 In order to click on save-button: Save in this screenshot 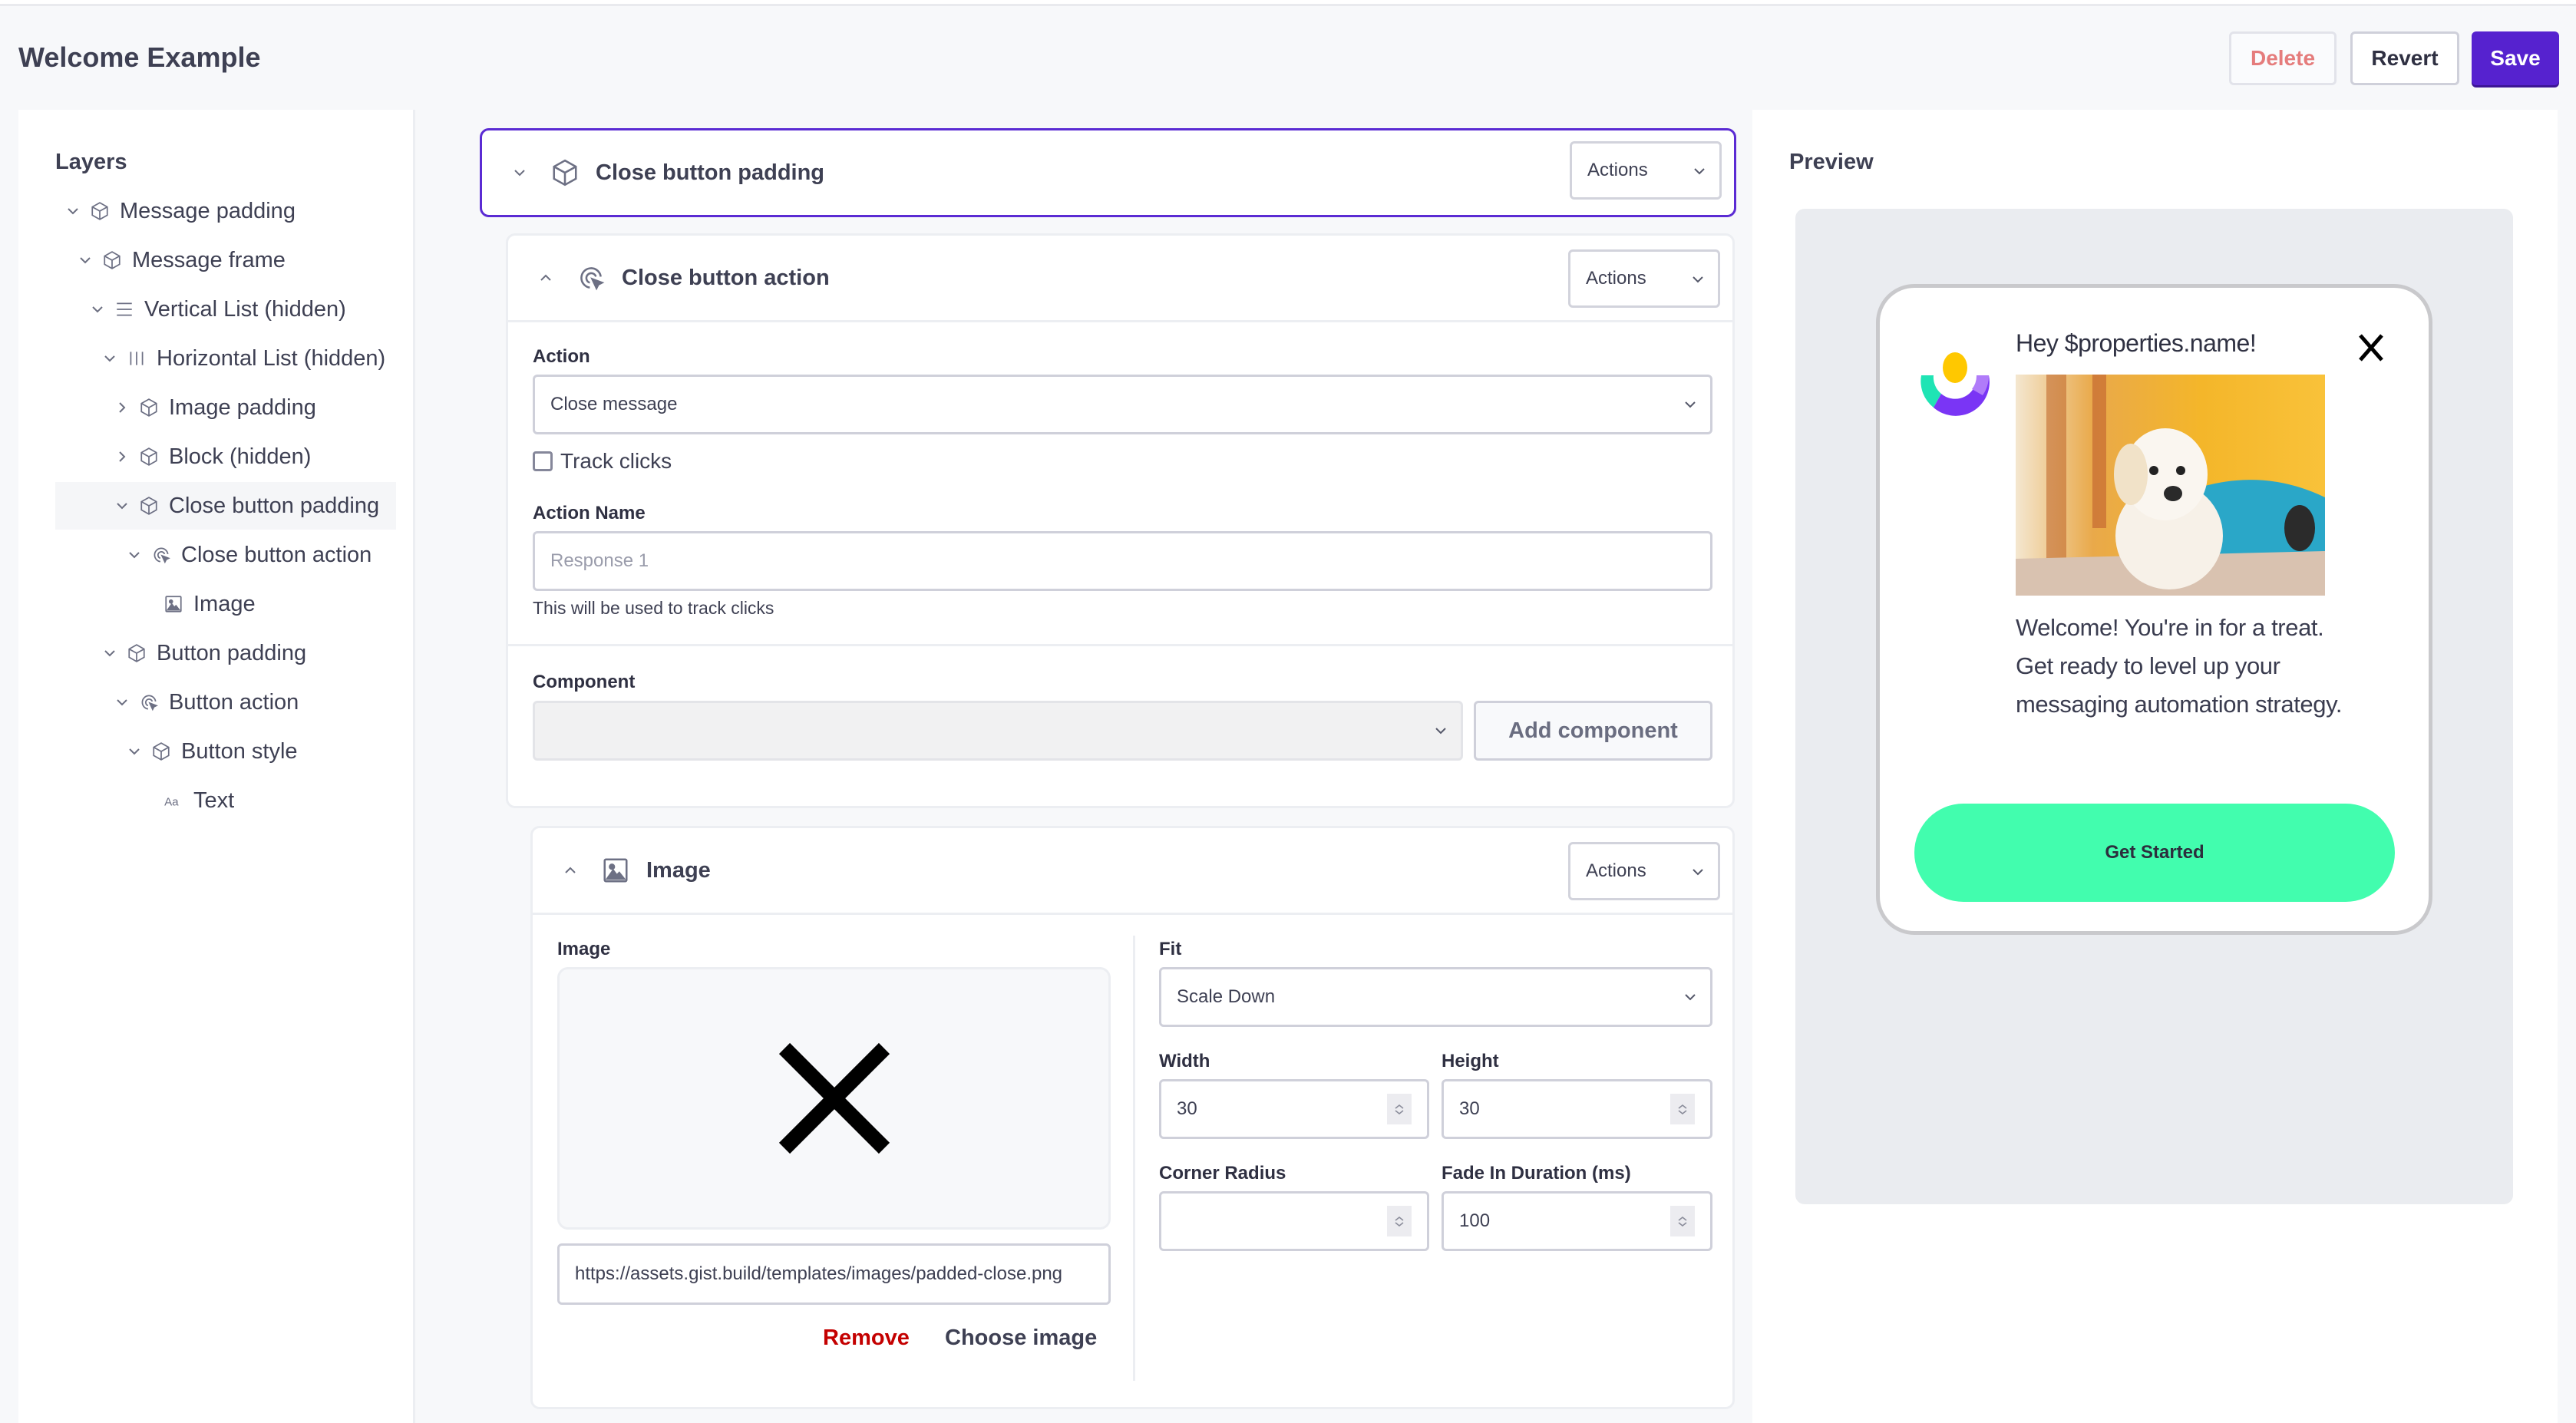, I will do `click(2515, 58)`.